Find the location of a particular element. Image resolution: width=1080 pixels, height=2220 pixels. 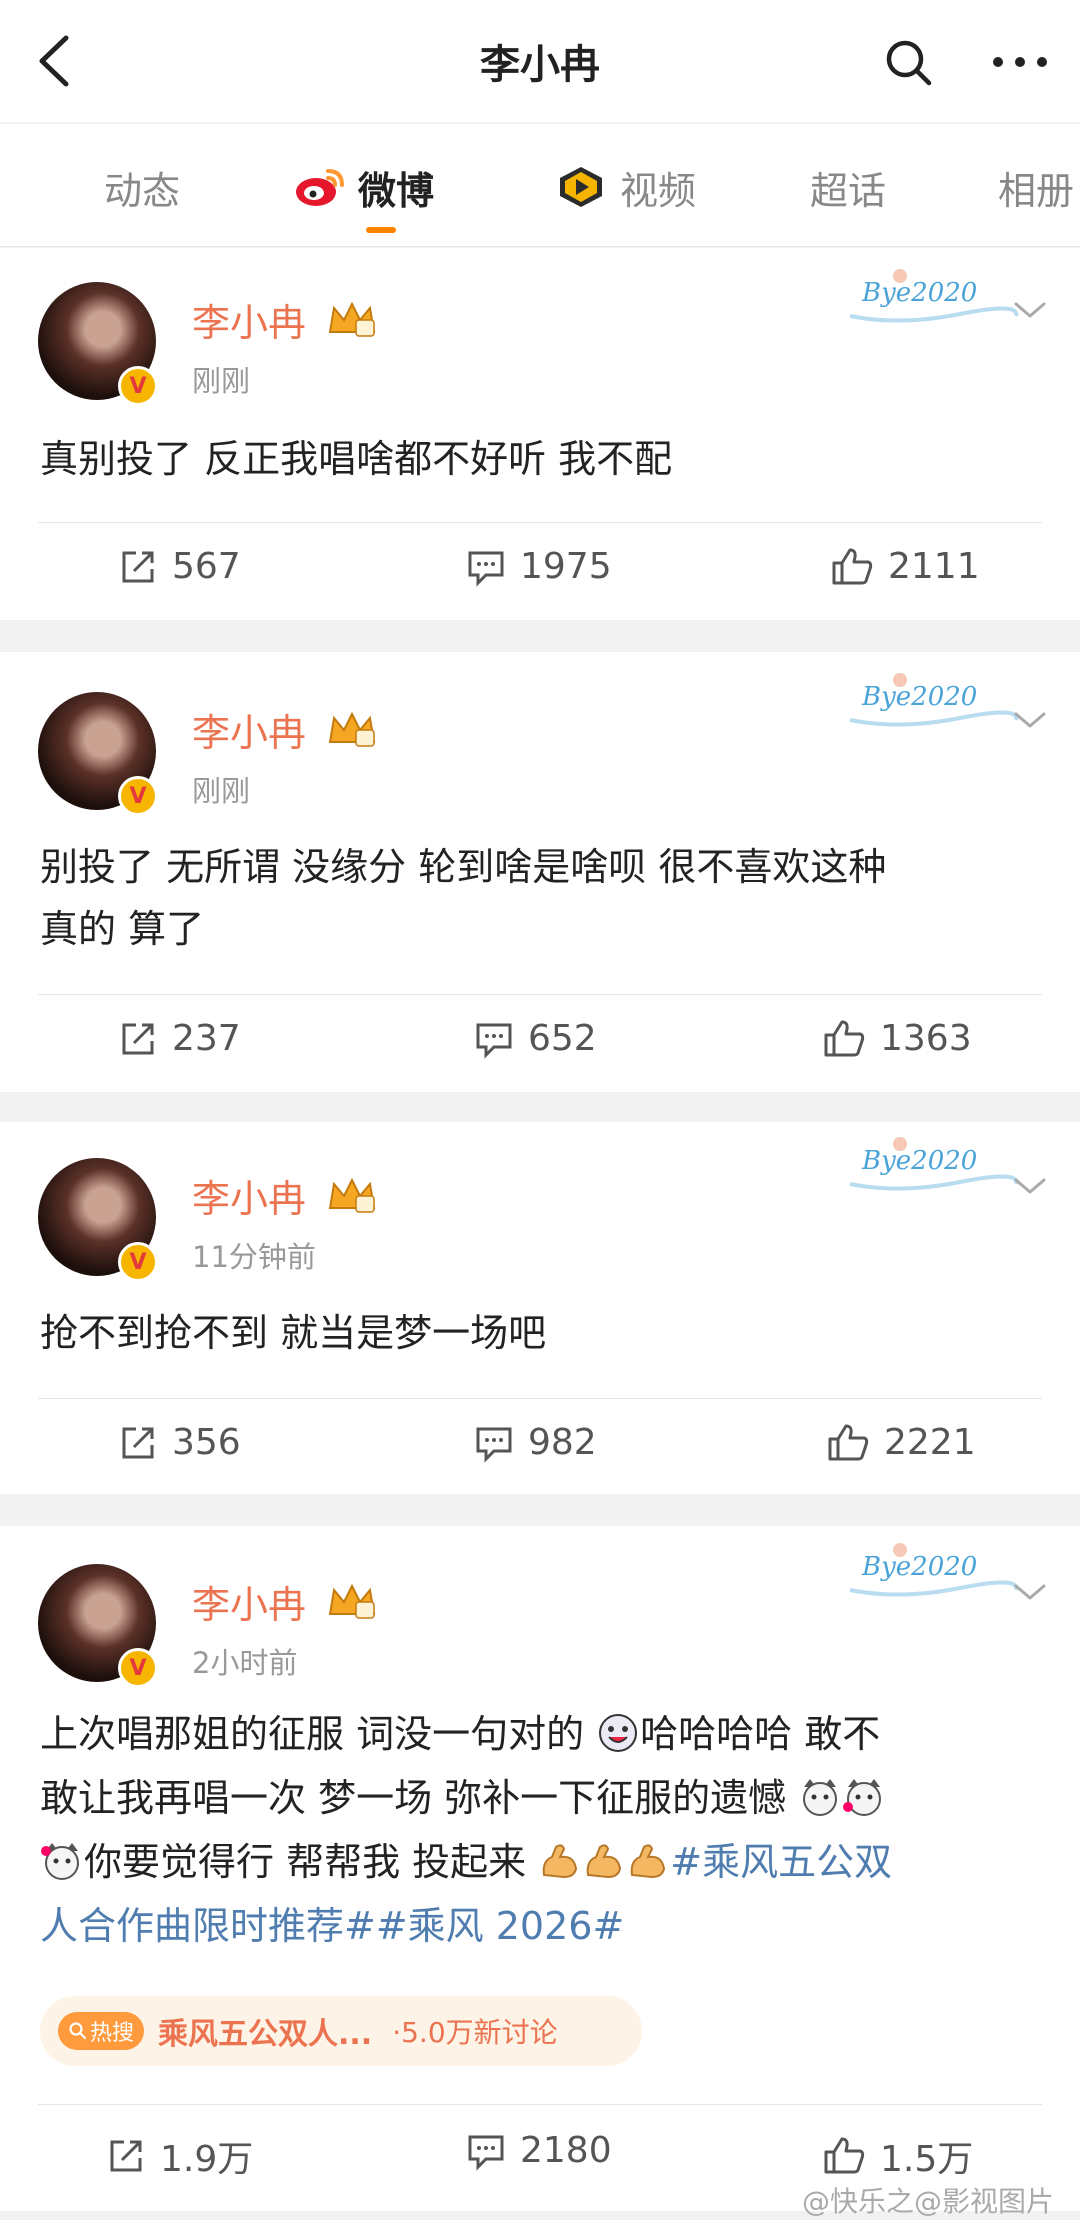

post-text: 抢不到抢不到 就当是梦一场吧 is located at coordinates (293, 1333).